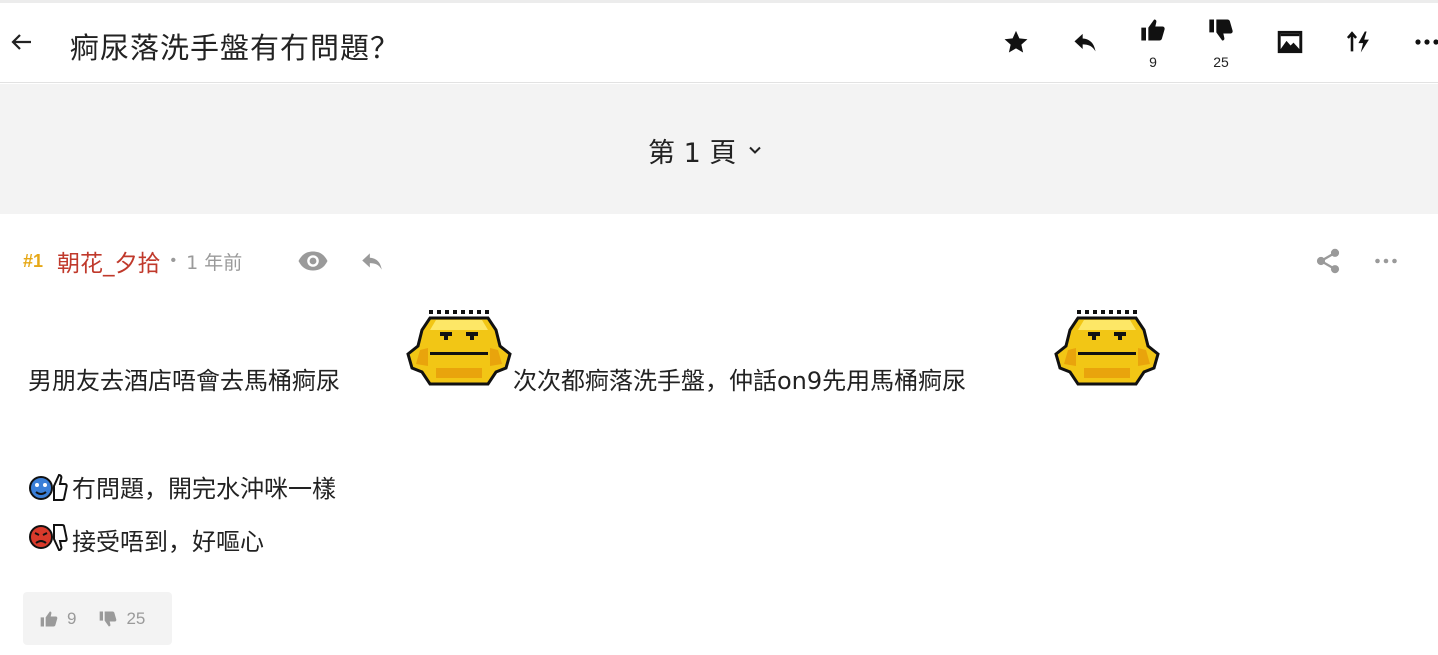 The width and height of the screenshot is (1438, 655). Describe the element at coordinates (214, 262) in the screenshot. I see `post-time: 1 年前` at that location.